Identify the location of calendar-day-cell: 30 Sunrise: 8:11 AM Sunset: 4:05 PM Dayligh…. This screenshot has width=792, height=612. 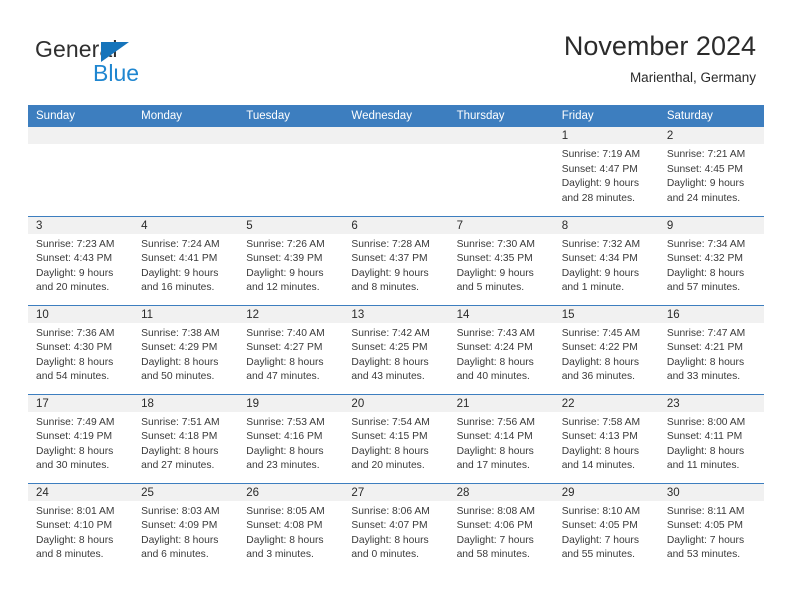
(711, 527).